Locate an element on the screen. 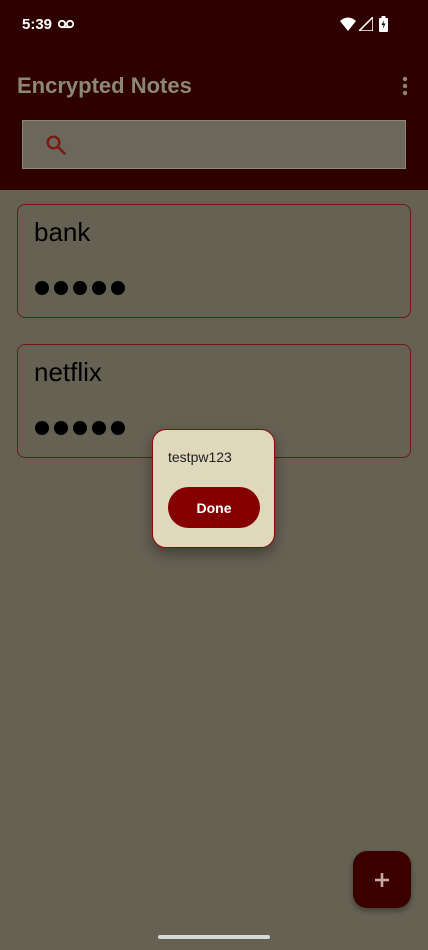 The width and height of the screenshot is (428, 950). battery-charging-icon is located at coordinates (383, 24).